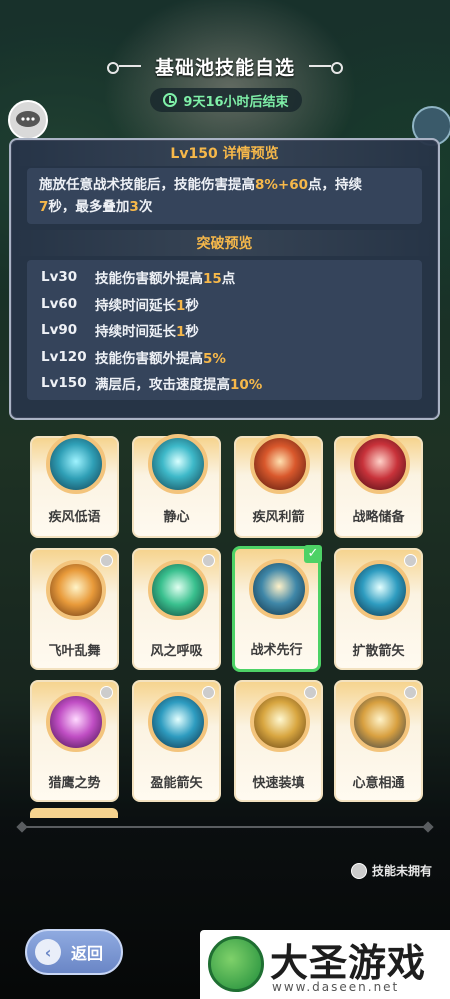 Image resolution: width=450 pixels, height=999 pixels. What do you see at coordinates (380, 464) in the screenshot?
I see `strategy-reserve-icon` at bounding box center [380, 464].